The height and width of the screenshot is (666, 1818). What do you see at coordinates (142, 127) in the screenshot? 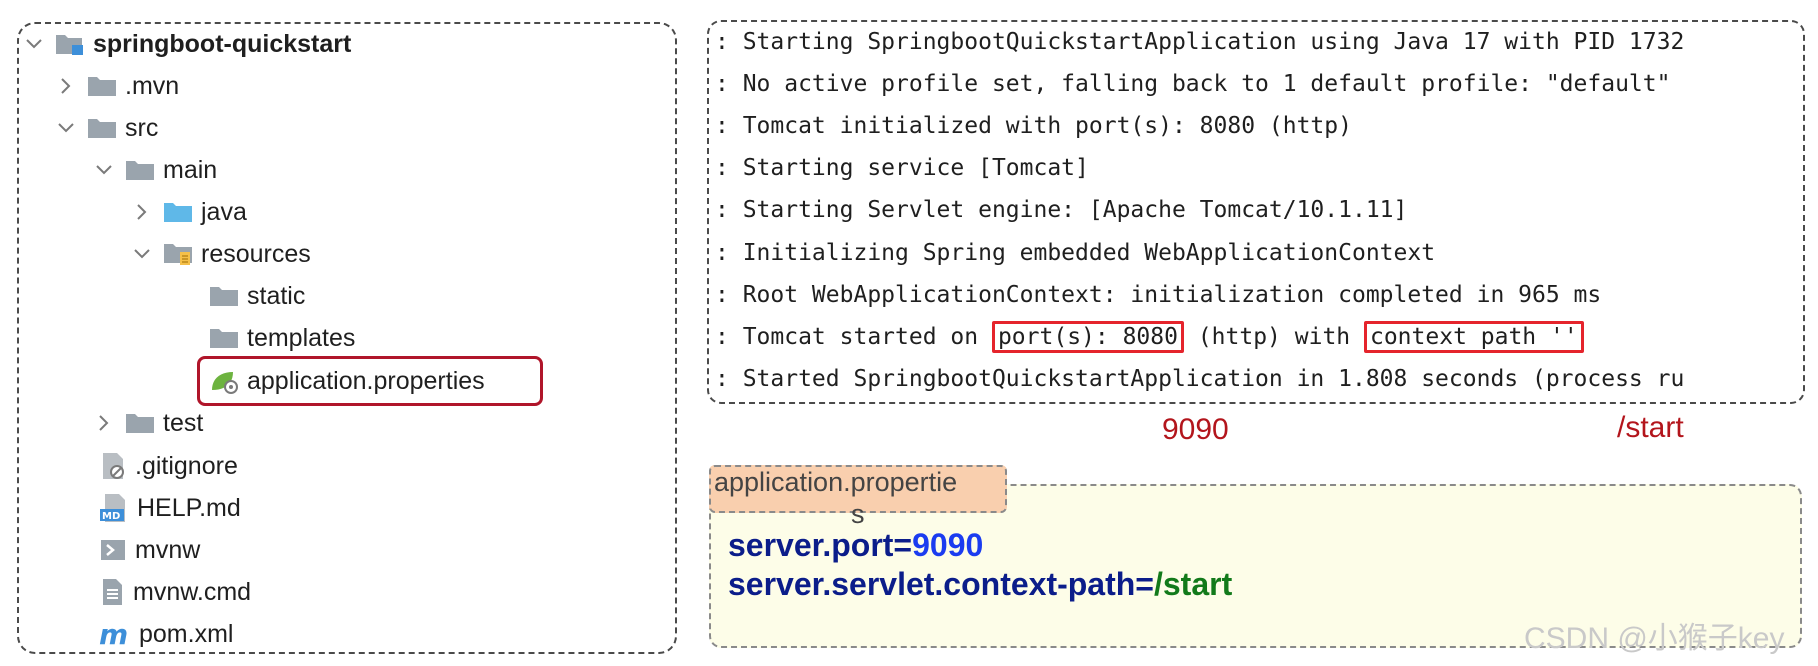
I see `tree-item-label: src` at bounding box center [142, 127].